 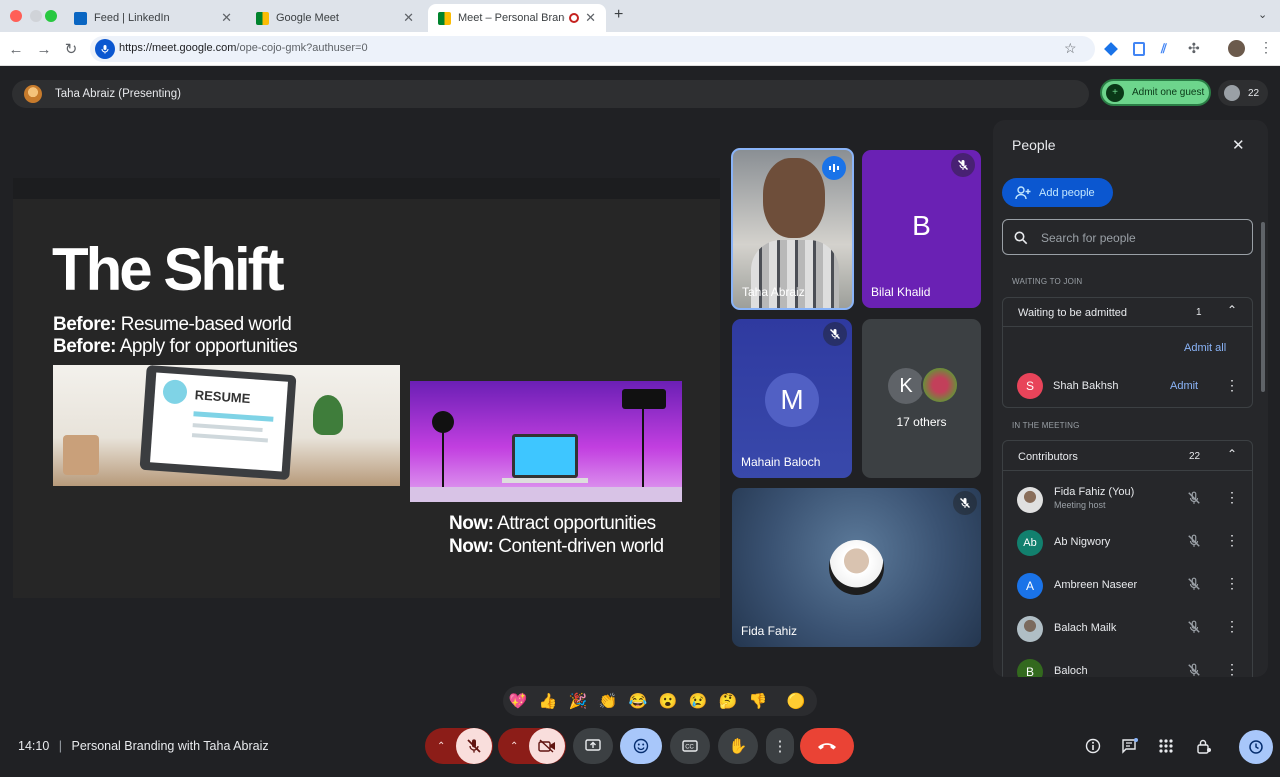 What do you see at coordinates (780, 746) in the screenshot?
I see `more-options-button: ⋮` at bounding box center [780, 746].